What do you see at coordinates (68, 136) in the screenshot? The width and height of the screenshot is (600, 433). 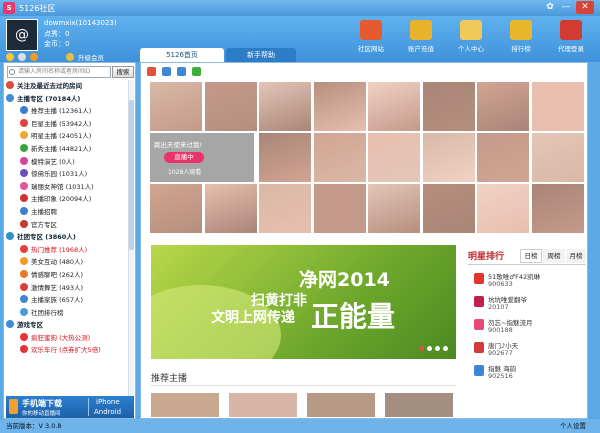 I see `tree-item: 明星主播 (24051人)` at bounding box center [68, 136].